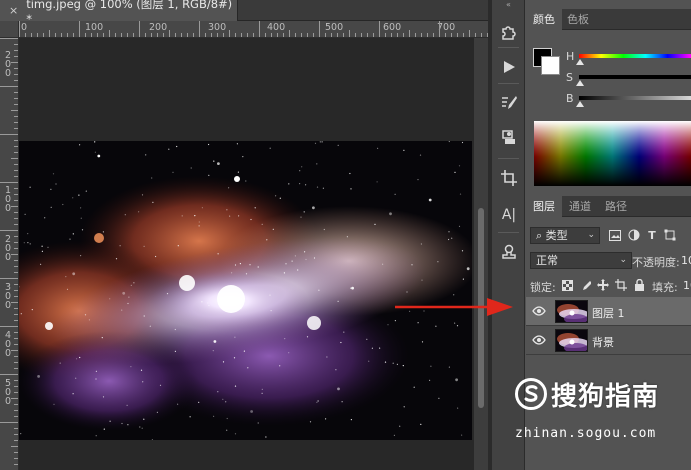  I want to click on lock-all-icon, so click(639, 285).